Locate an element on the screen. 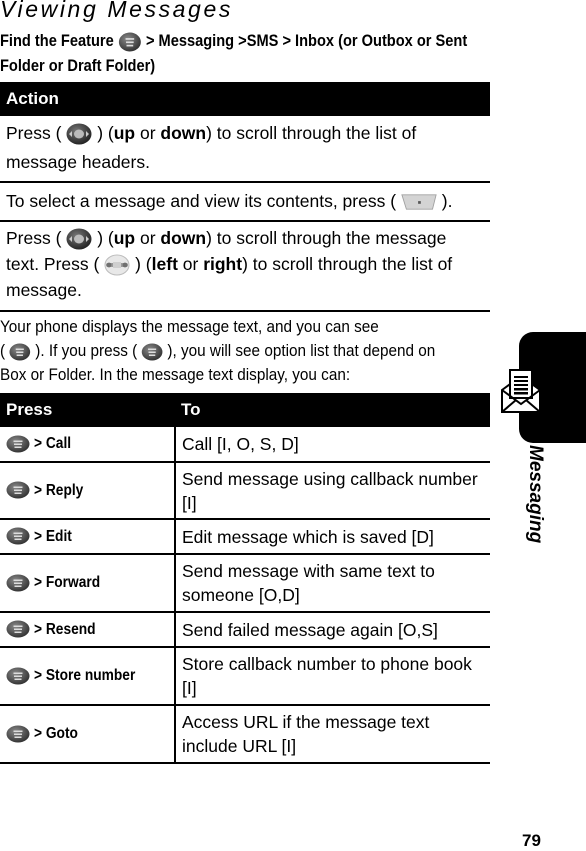 The height and width of the screenshot is (851, 586). table-row: > Edit Edit message which is saved [D] is located at coordinates (245, 537).